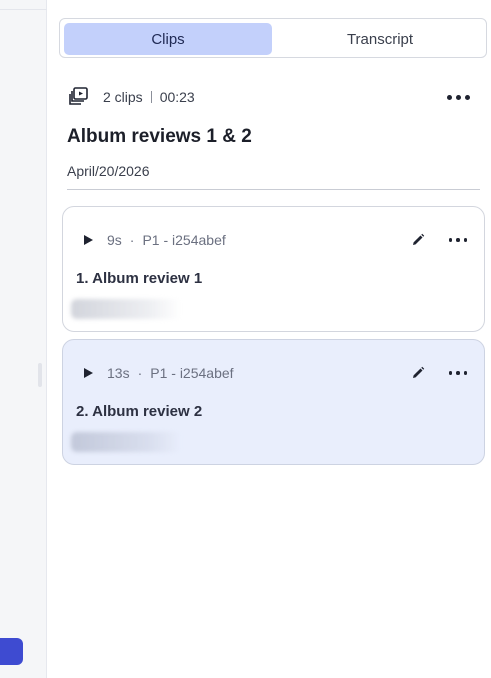 This screenshot has width=491, height=678. I want to click on total-duration: 00:23, so click(177, 97).